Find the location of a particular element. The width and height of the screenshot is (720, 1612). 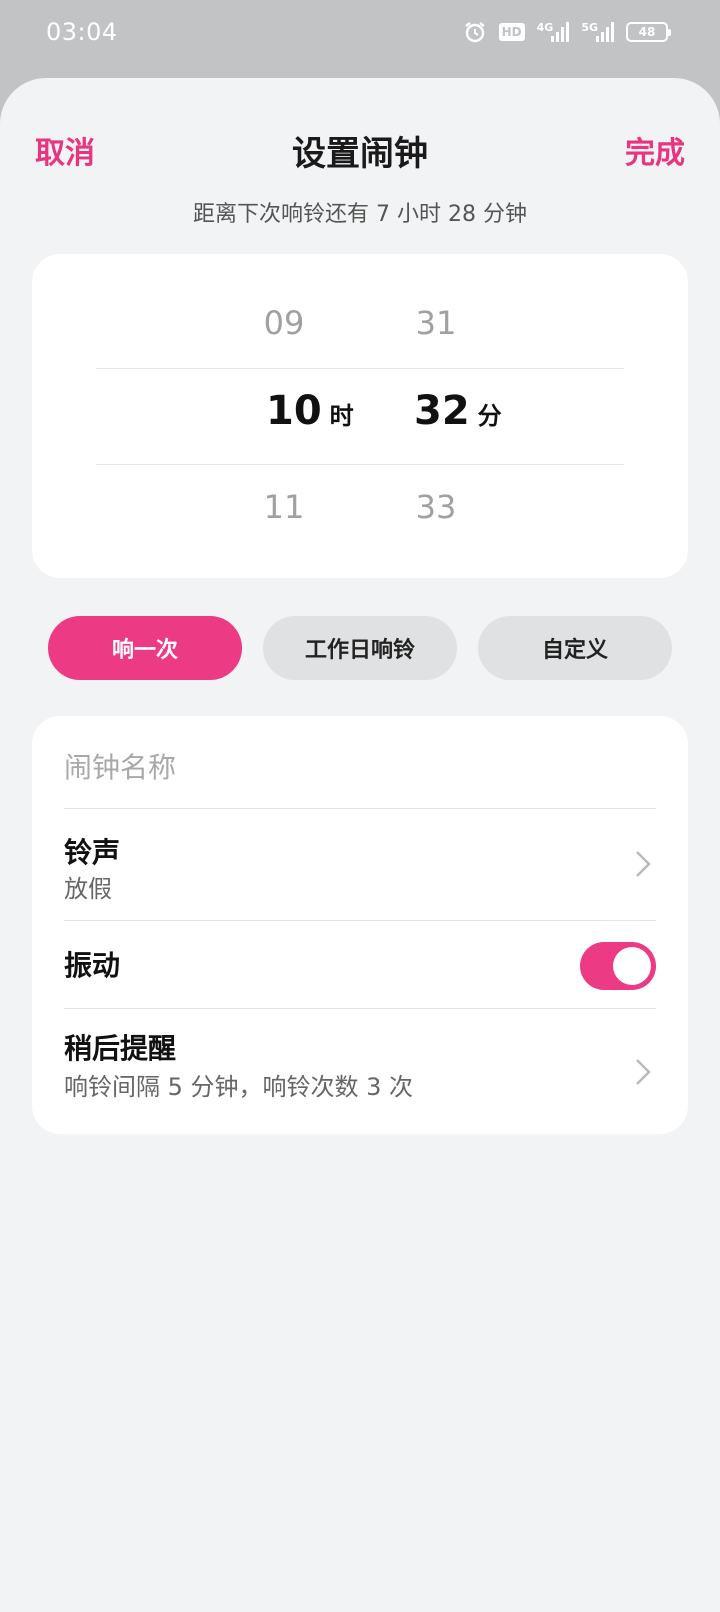

hour-selected: 10 时 is located at coordinates (310, 411).